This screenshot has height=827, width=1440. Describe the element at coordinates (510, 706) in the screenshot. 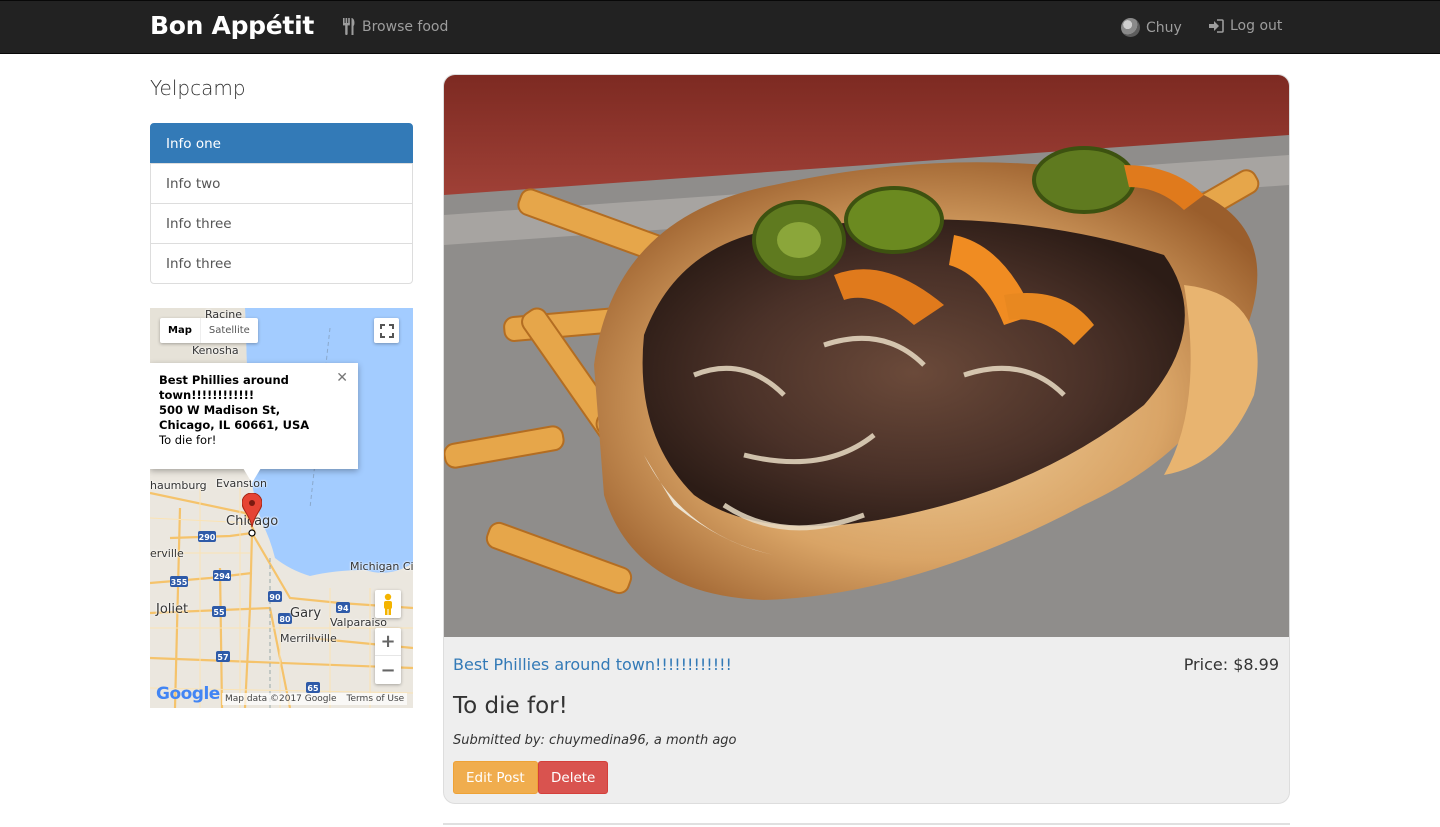

I see `post-description: To die for!` at that location.